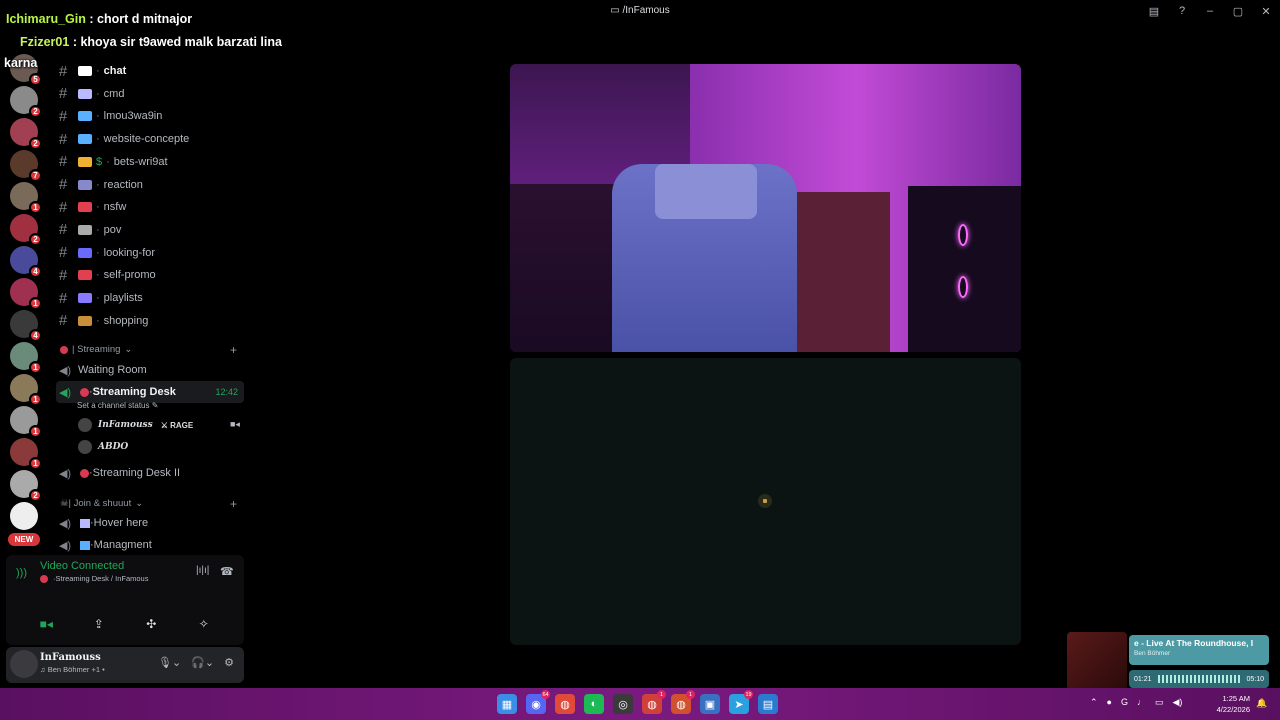 Image resolution: width=1280 pixels, height=720 pixels. Describe the element at coordinates (103, 447) in the screenshot. I see `voice-member: ABDO` at that location.